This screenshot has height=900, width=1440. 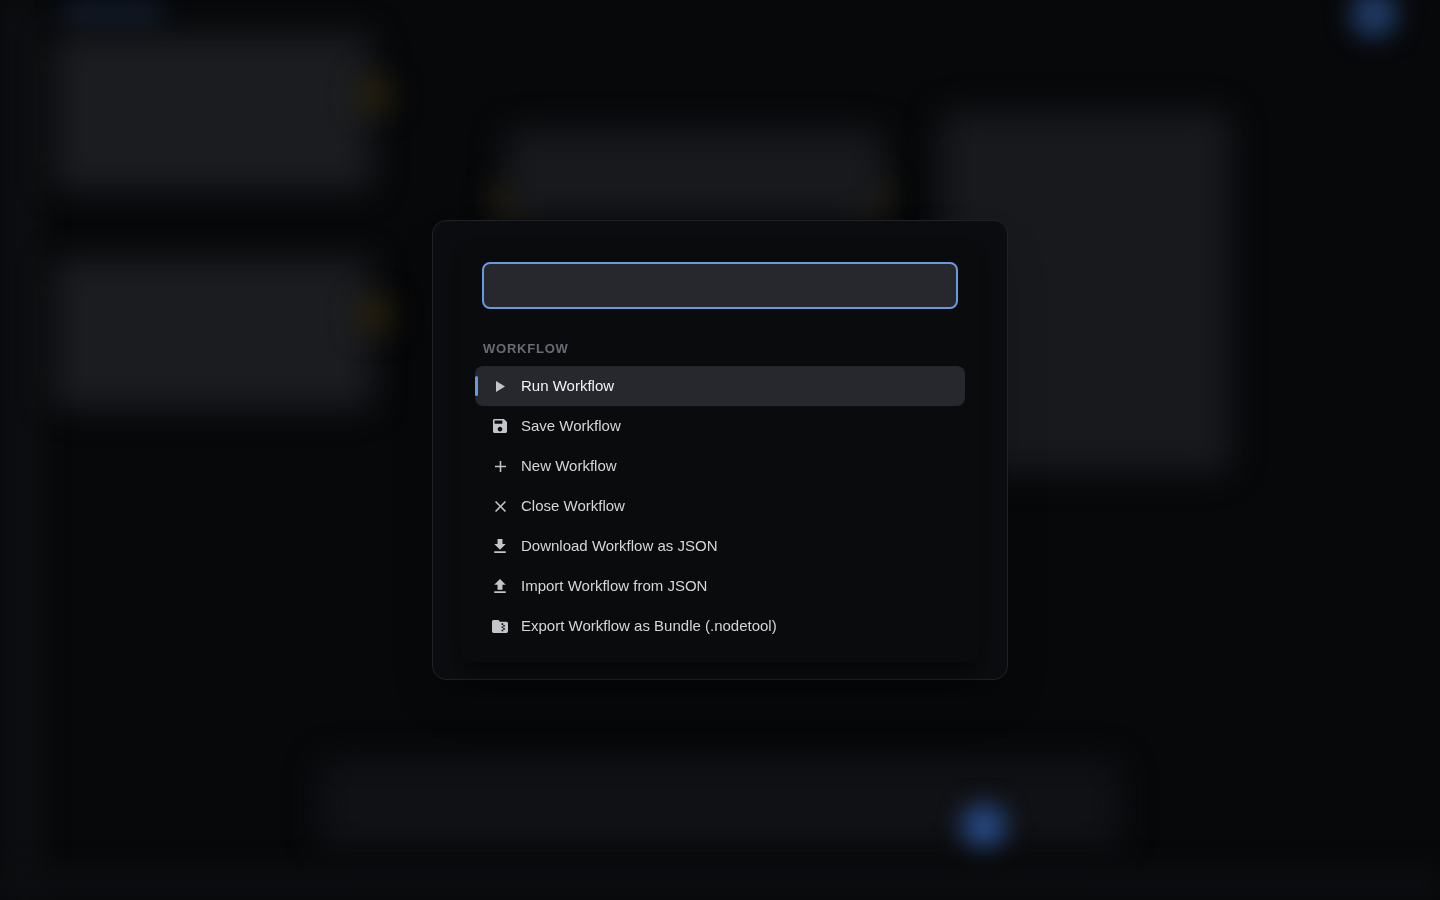 What do you see at coordinates (720, 285) in the screenshot?
I see `search-field` at bounding box center [720, 285].